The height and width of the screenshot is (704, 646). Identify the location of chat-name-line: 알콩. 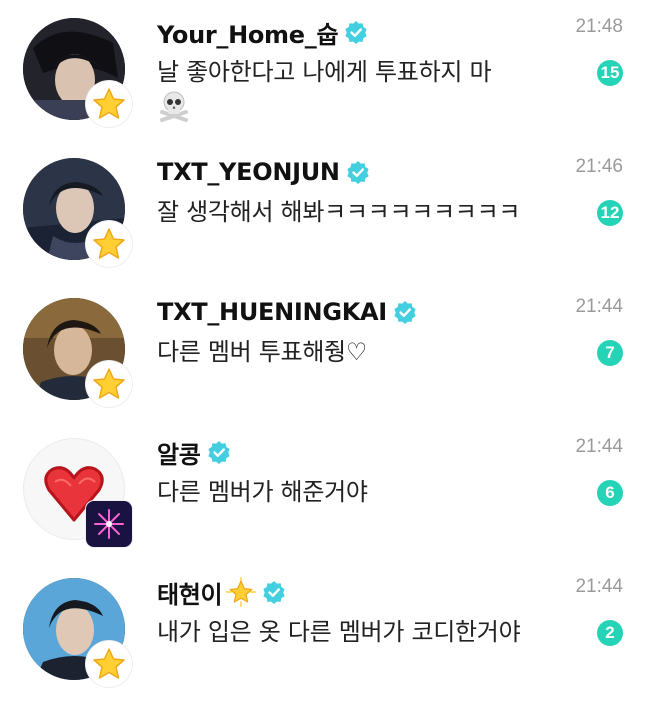
(194, 452).